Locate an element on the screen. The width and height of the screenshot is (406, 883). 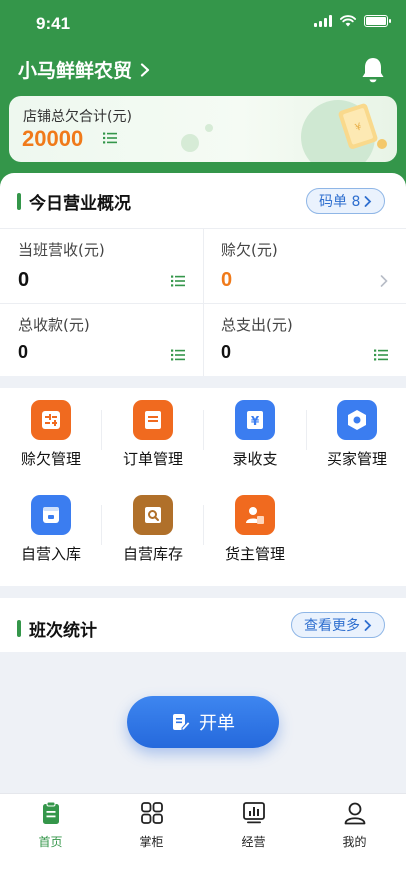
open-order-button: 开单 is located at coordinates (203, 722).